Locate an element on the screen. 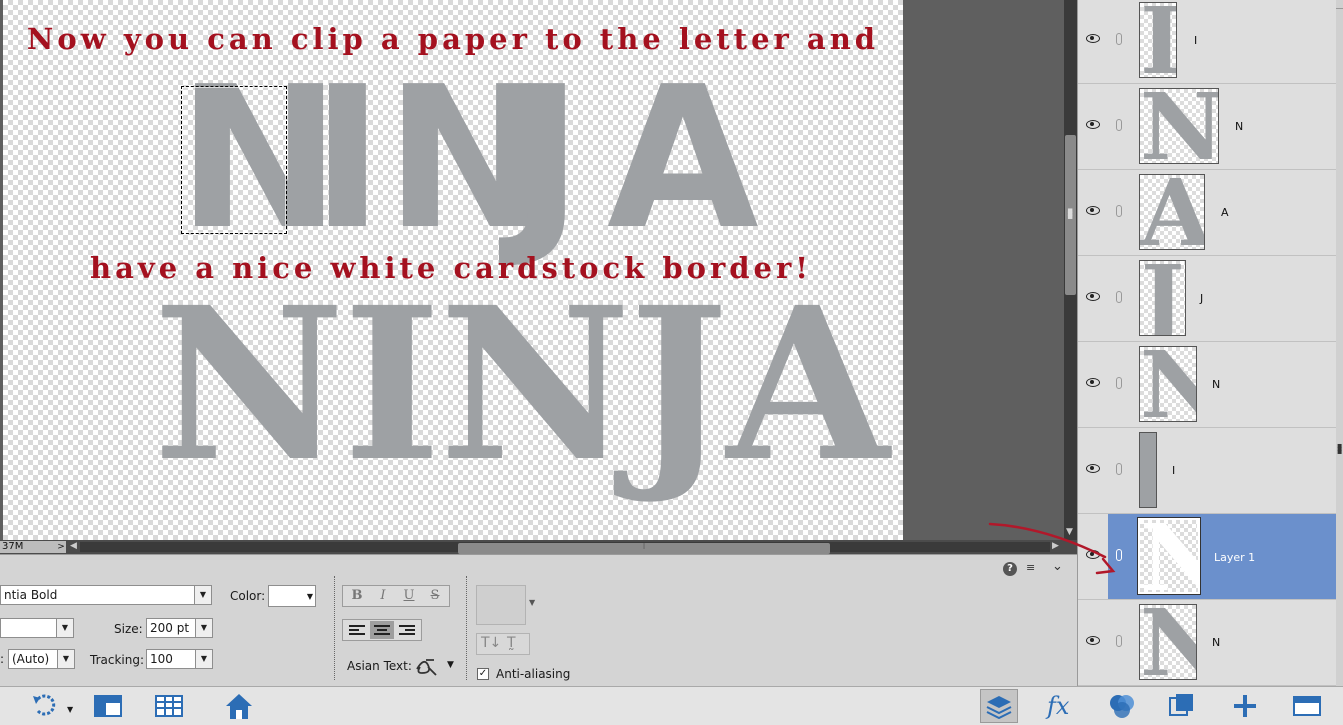  status-bar: 37M > ◀ ⁝ ▶ is located at coordinates (538, 547).